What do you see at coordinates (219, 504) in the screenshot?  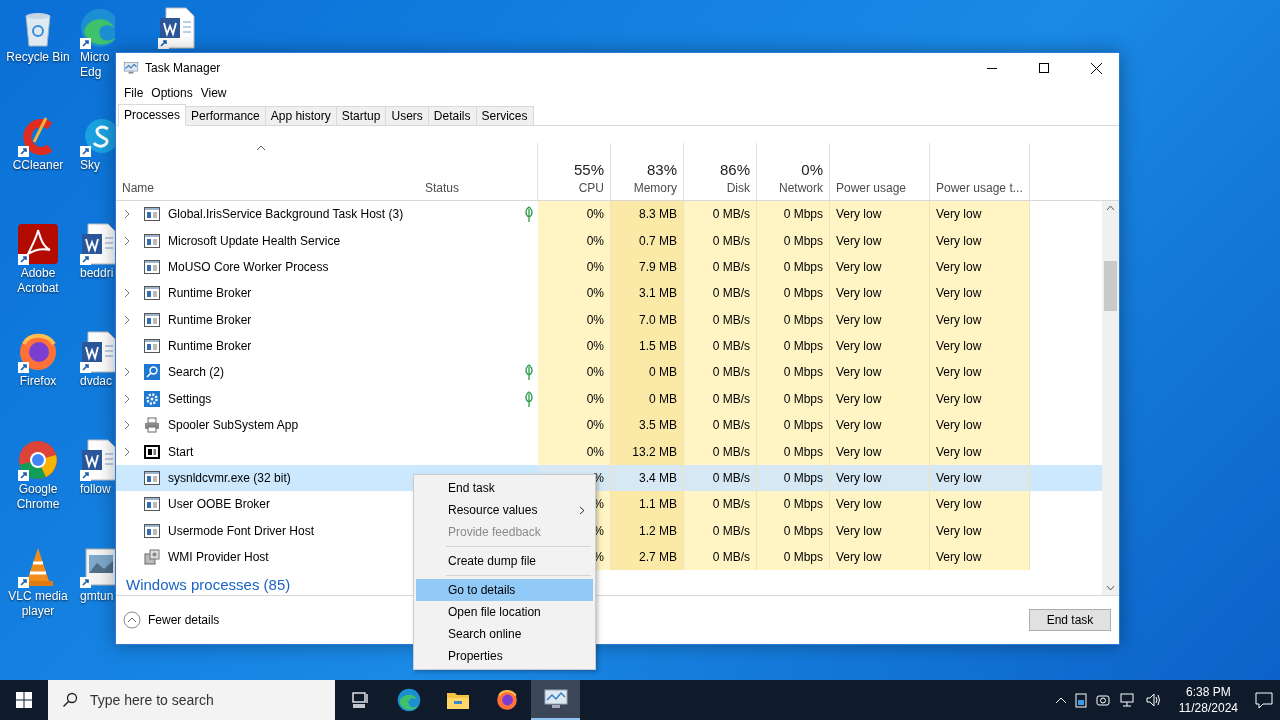 I see `process-name: User OOBE Broker` at bounding box center [219, 504].